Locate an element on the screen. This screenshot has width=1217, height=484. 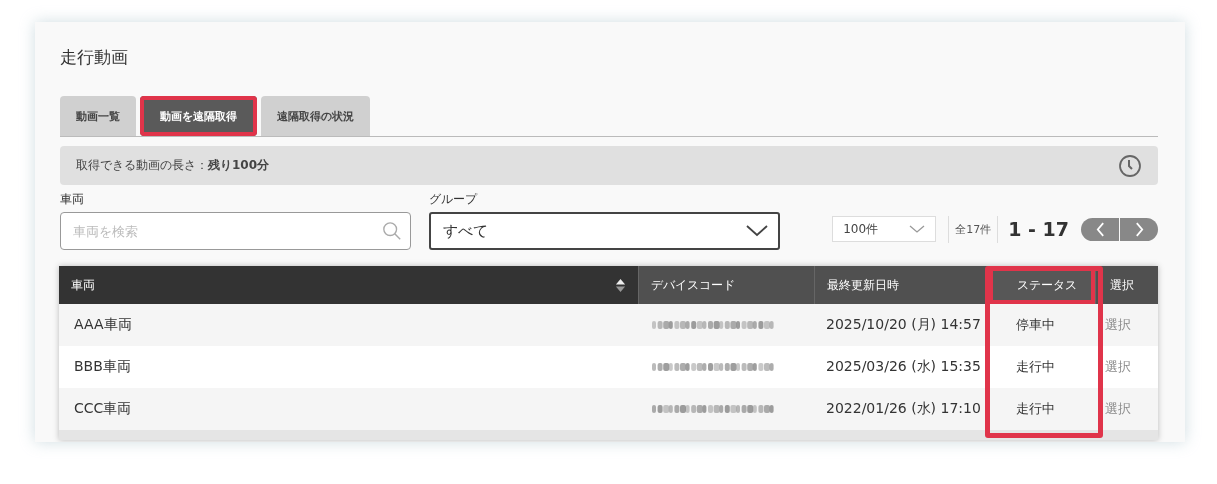
previous-page-button is located at coordinates (1100, 229).